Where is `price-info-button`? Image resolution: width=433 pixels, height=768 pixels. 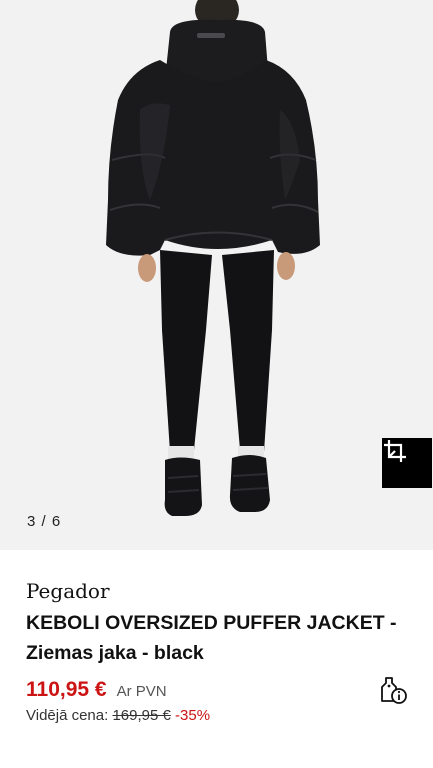 price-info-button is located at coordinates (394, 690).